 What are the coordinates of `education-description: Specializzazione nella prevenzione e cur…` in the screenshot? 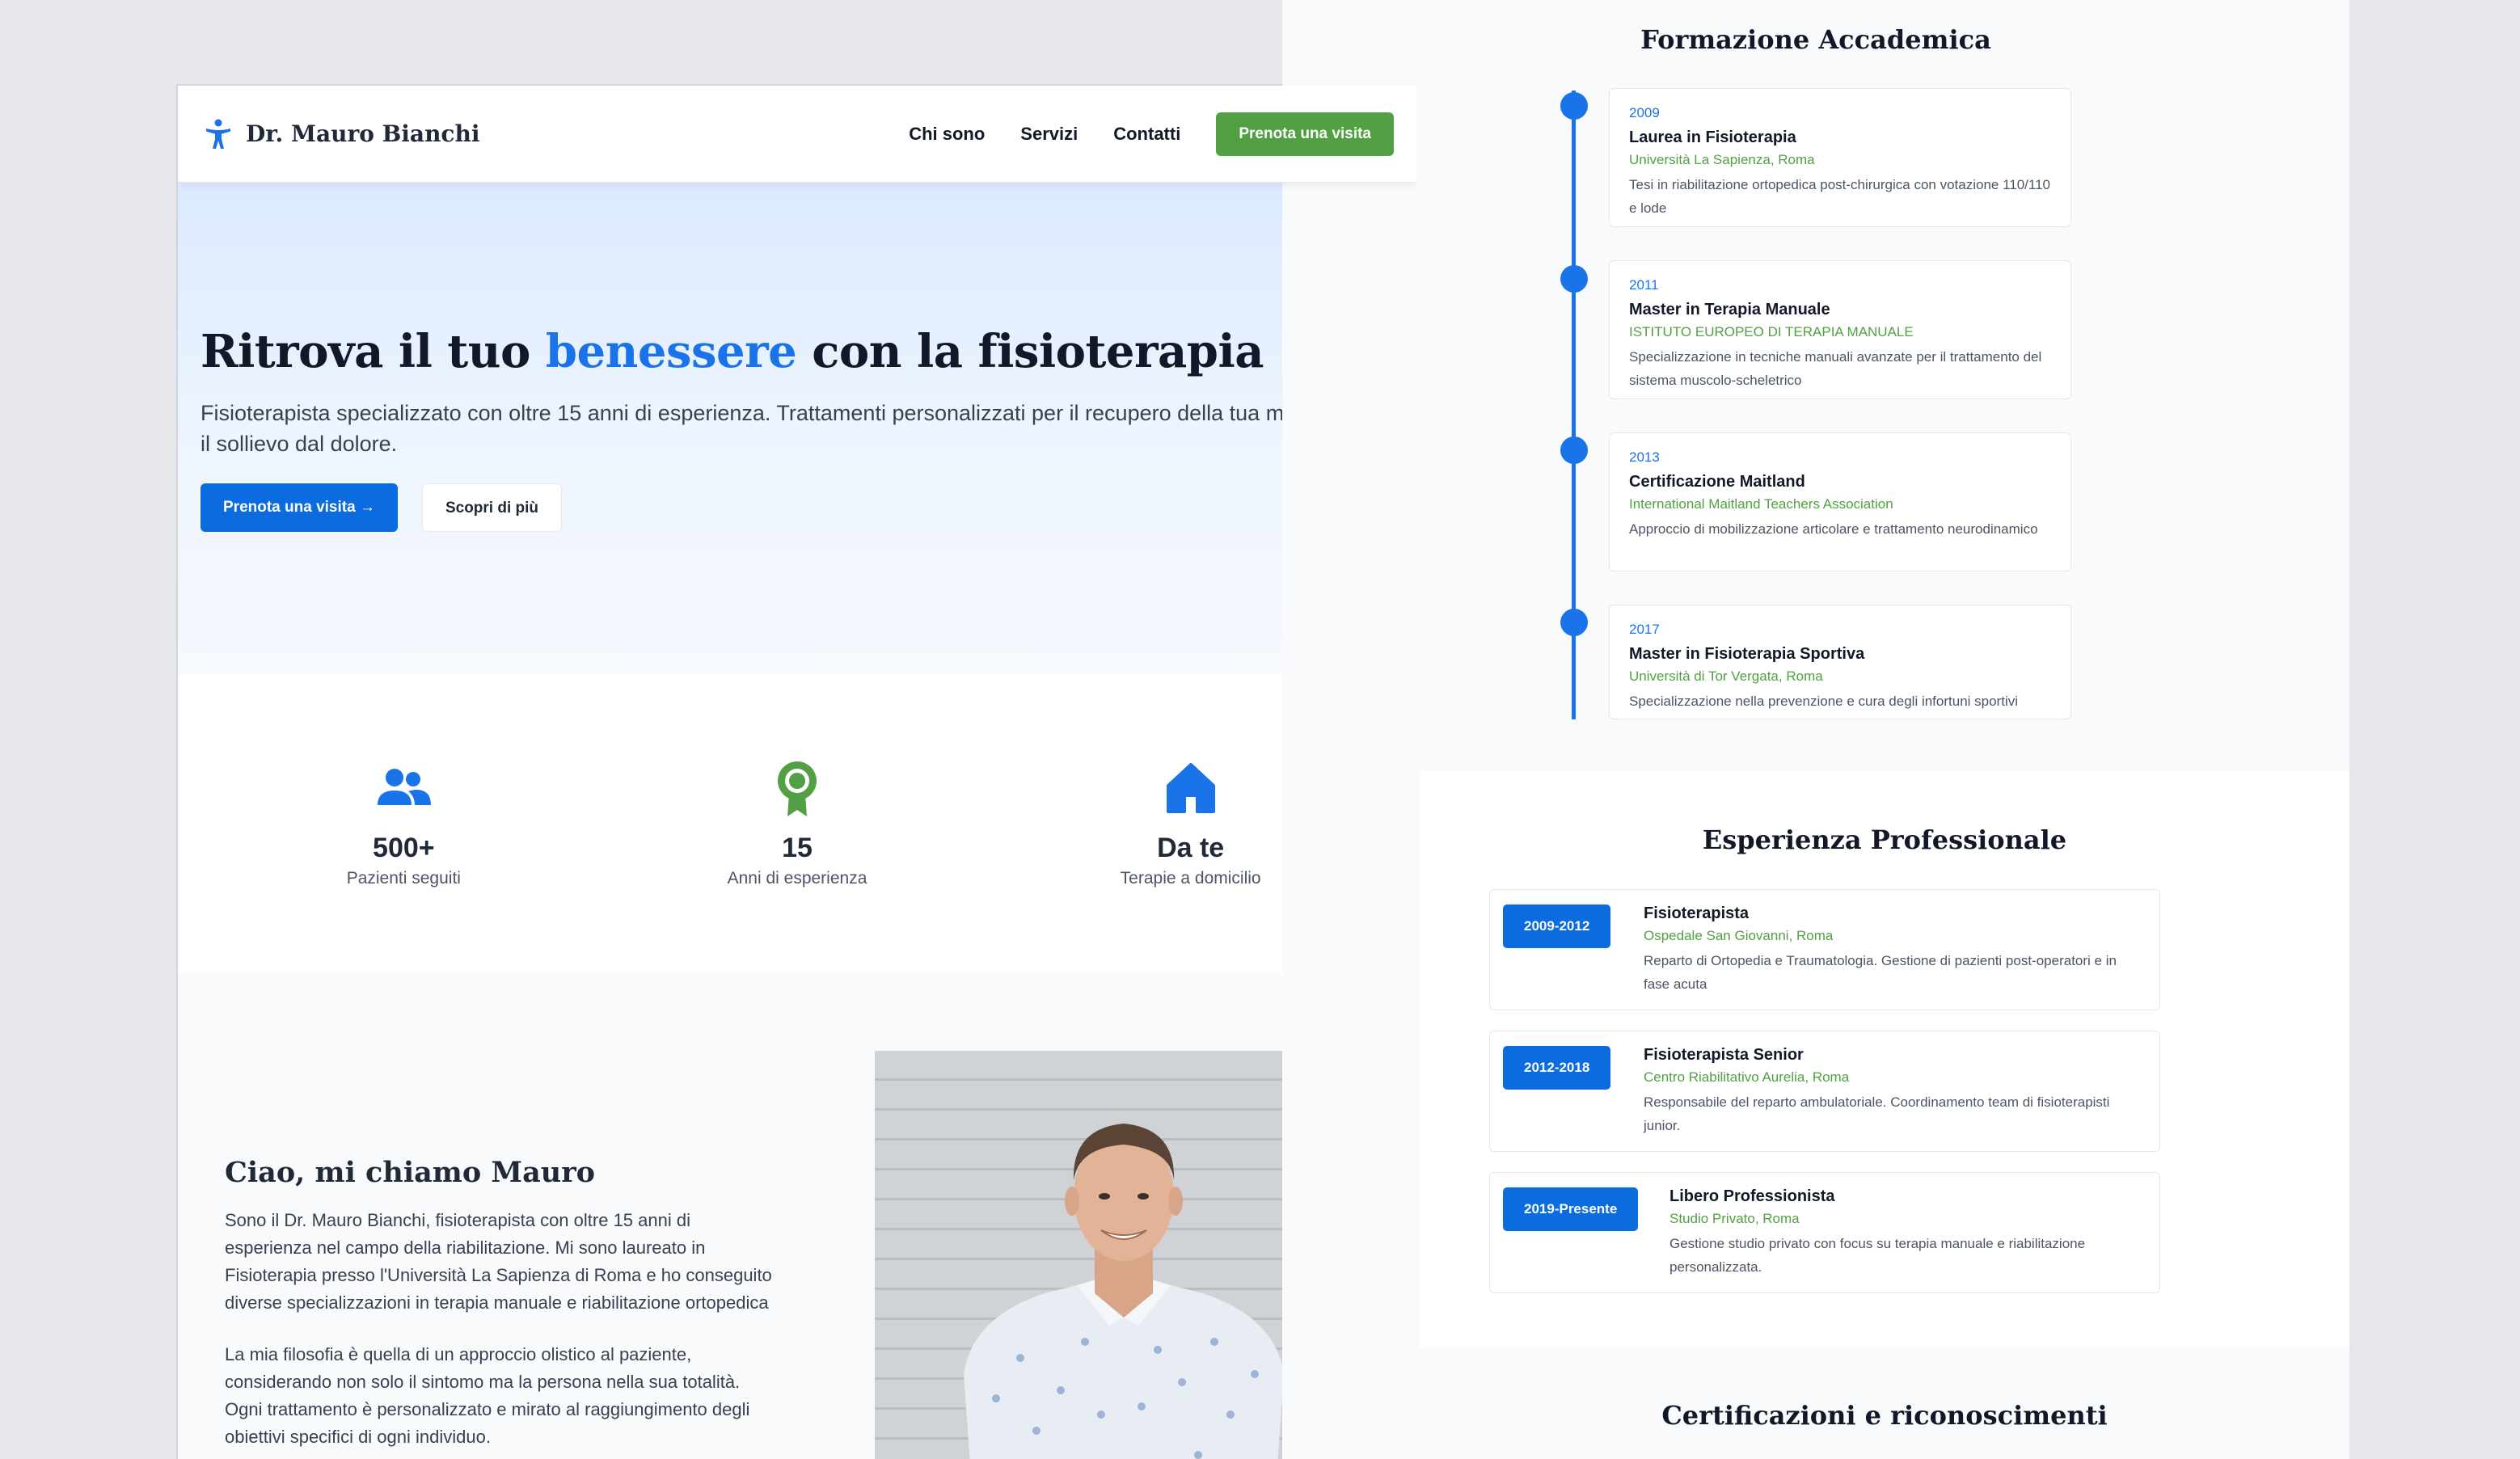 It's located at (1824, 701).